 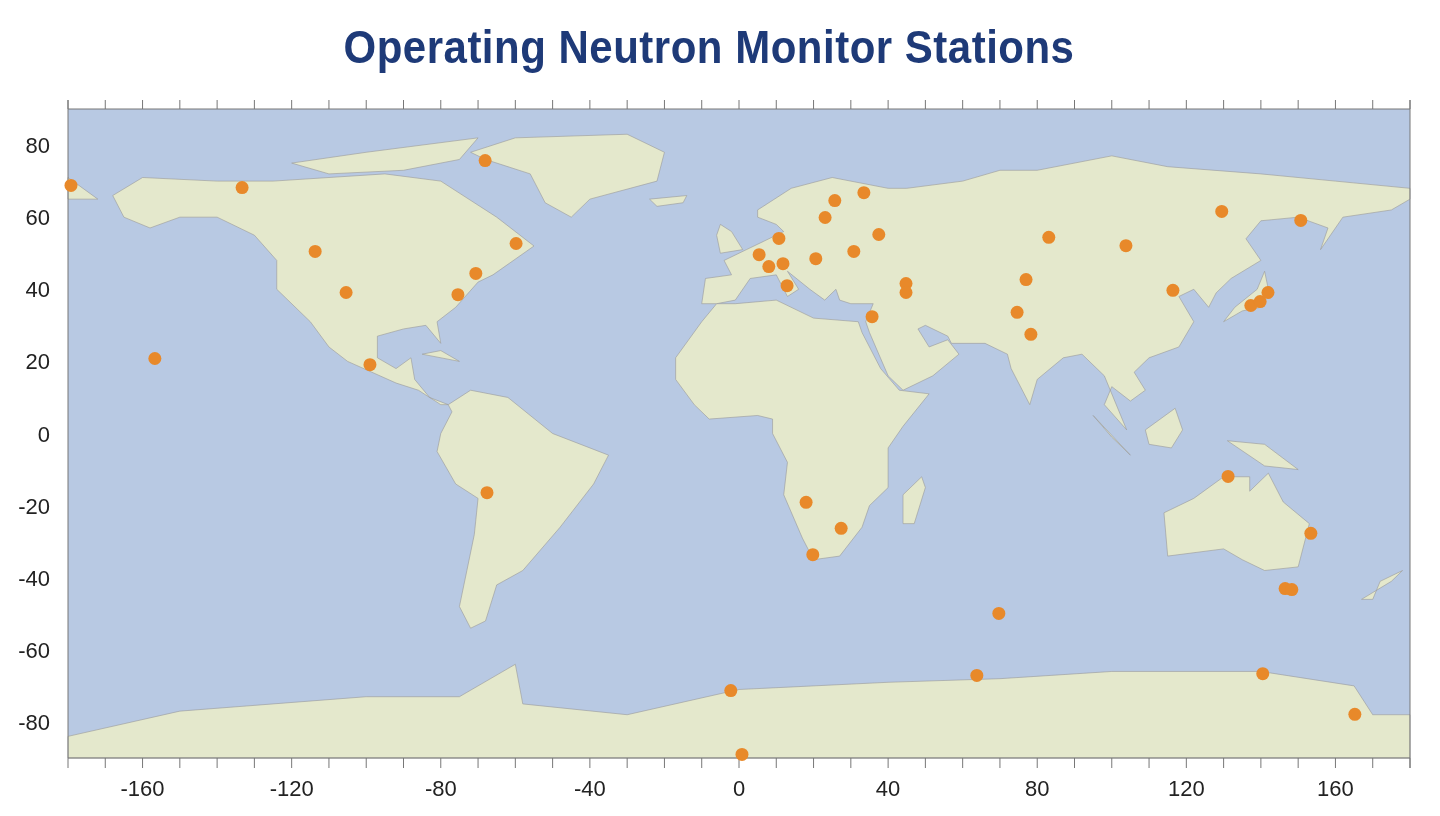 I want to click on y-tick-label: 60, so click(x=37, y=218).